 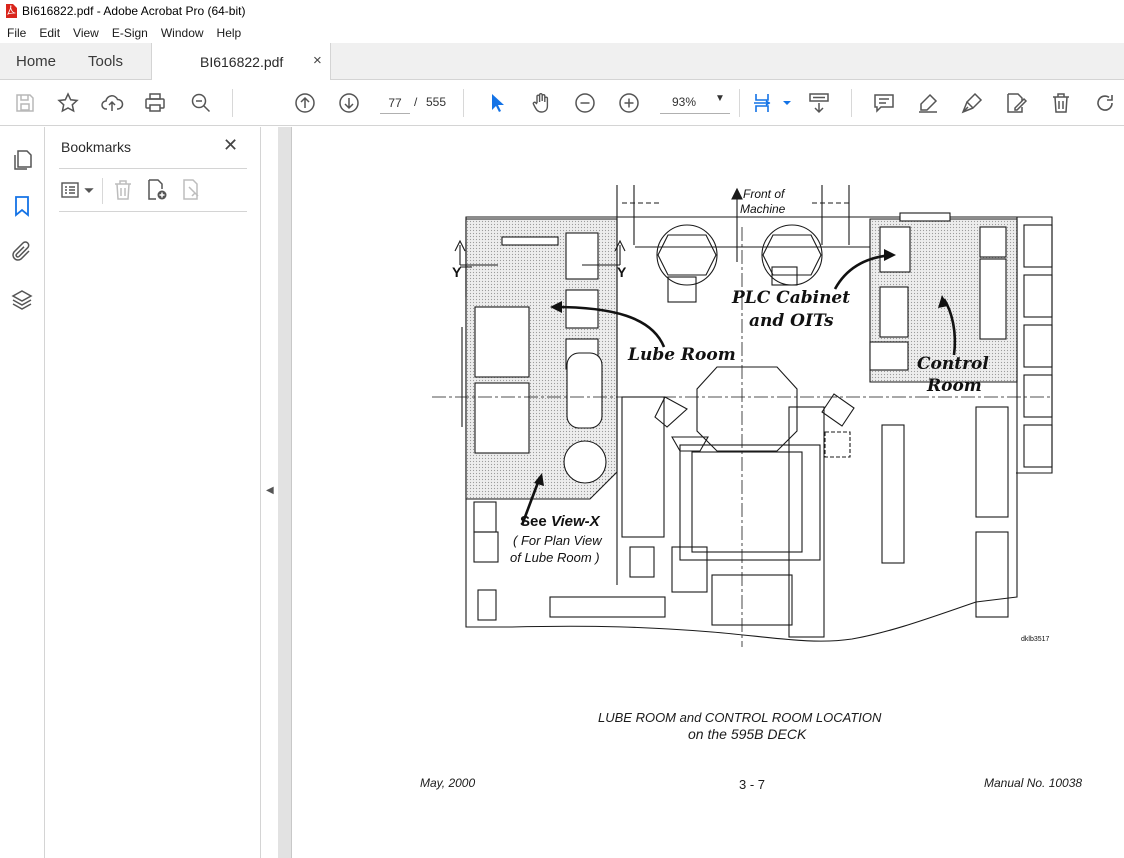 I want to click on rotate-icon, so click(x=1105, y=103).